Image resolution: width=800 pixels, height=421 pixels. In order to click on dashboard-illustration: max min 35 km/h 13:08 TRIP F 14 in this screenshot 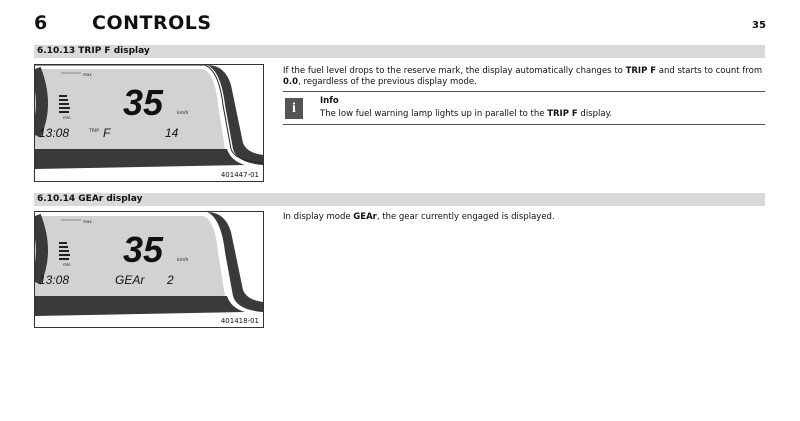, I will do `click(149, 123)`.